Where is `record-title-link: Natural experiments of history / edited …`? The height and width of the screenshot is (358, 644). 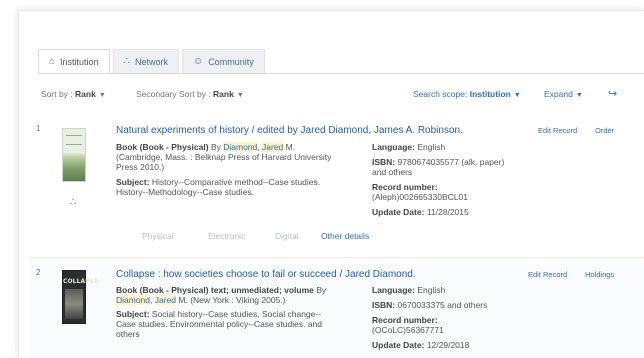
record-title-link: Natural experiments of history / edited … is located at coordinates (289, 130).